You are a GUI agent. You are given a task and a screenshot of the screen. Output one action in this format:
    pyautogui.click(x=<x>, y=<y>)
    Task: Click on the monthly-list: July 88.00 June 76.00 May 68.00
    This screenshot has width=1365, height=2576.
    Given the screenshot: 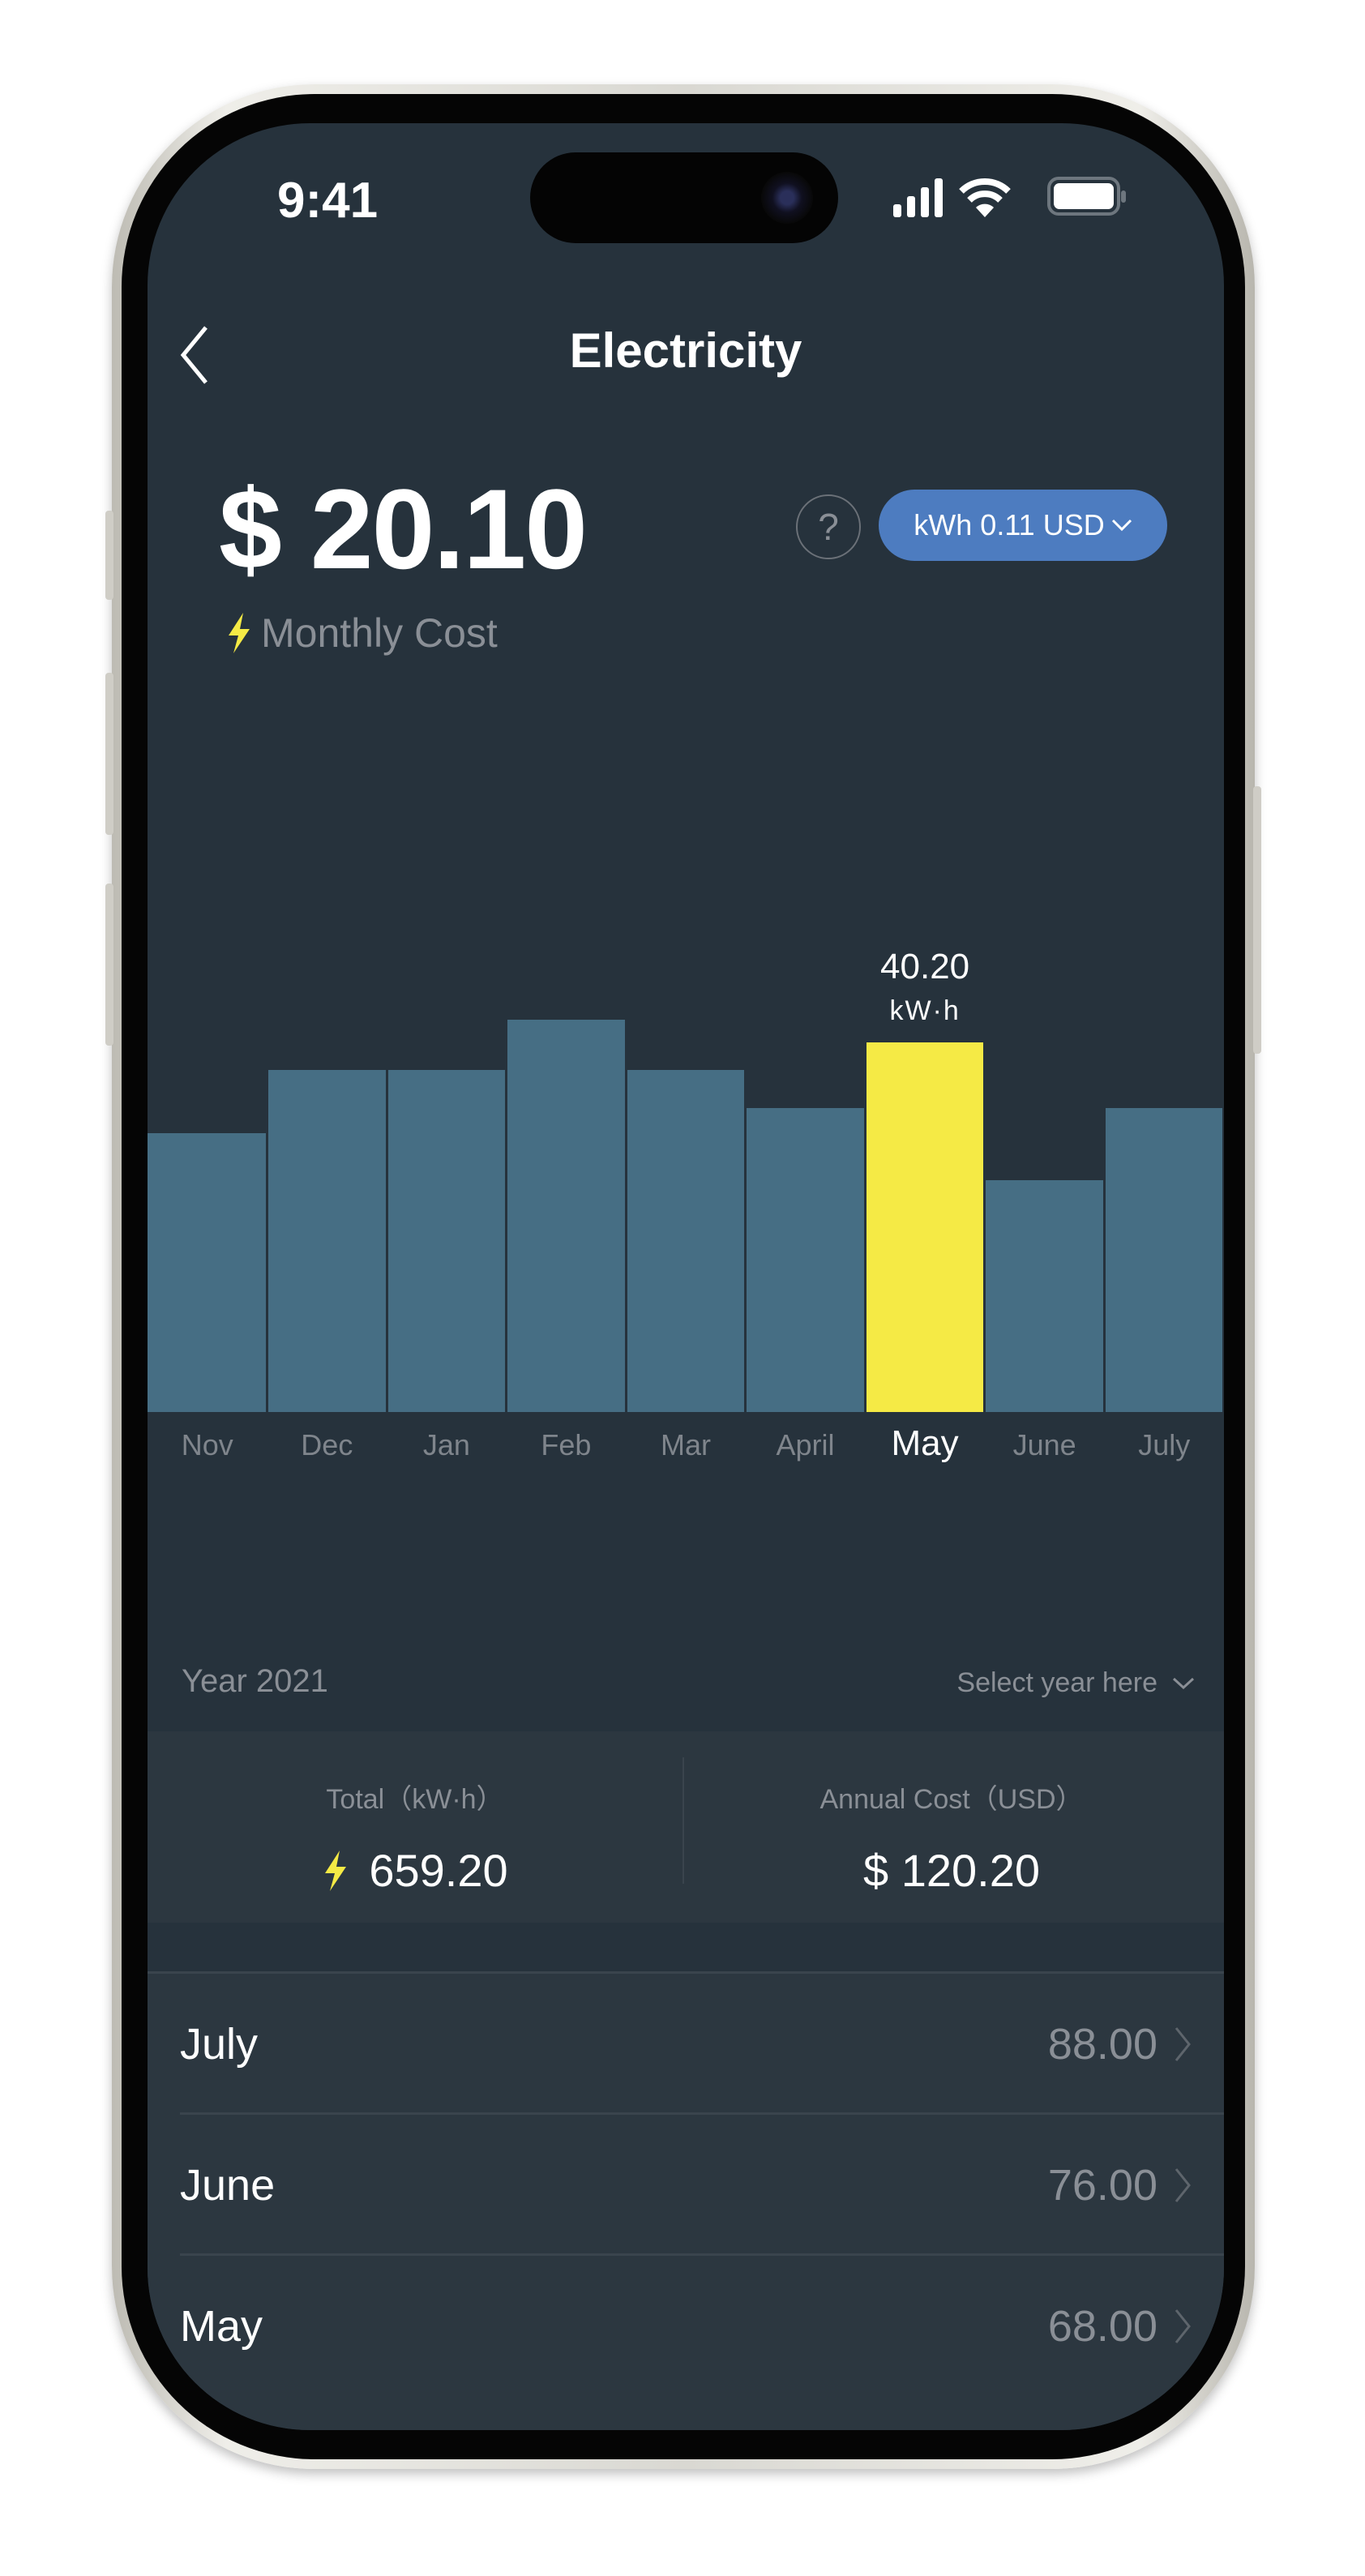 What is the action you would take?
    pyautogui.click(x=686, y=2200)
    